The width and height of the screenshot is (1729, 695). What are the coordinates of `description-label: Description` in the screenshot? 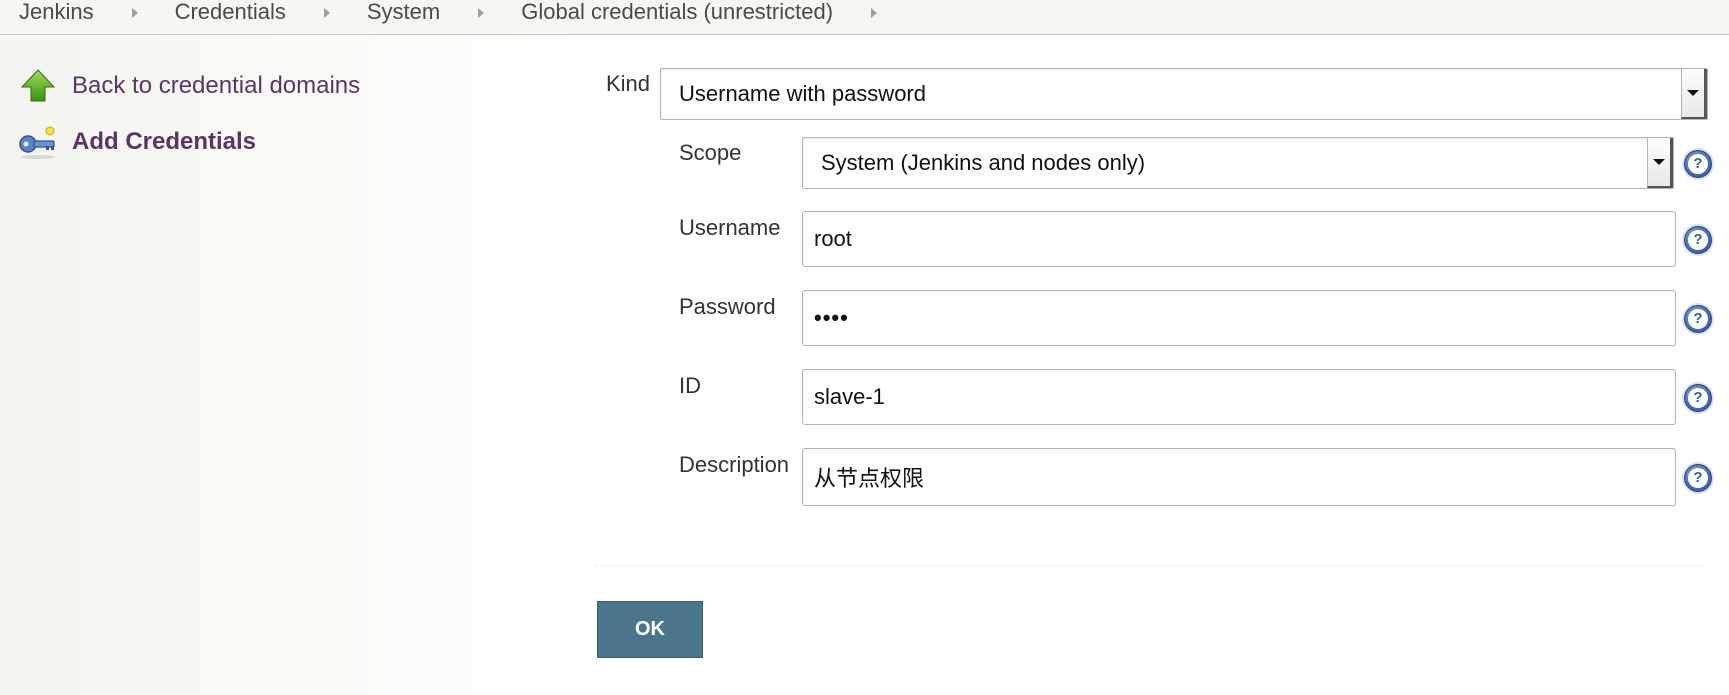 It's located at (734, 464).